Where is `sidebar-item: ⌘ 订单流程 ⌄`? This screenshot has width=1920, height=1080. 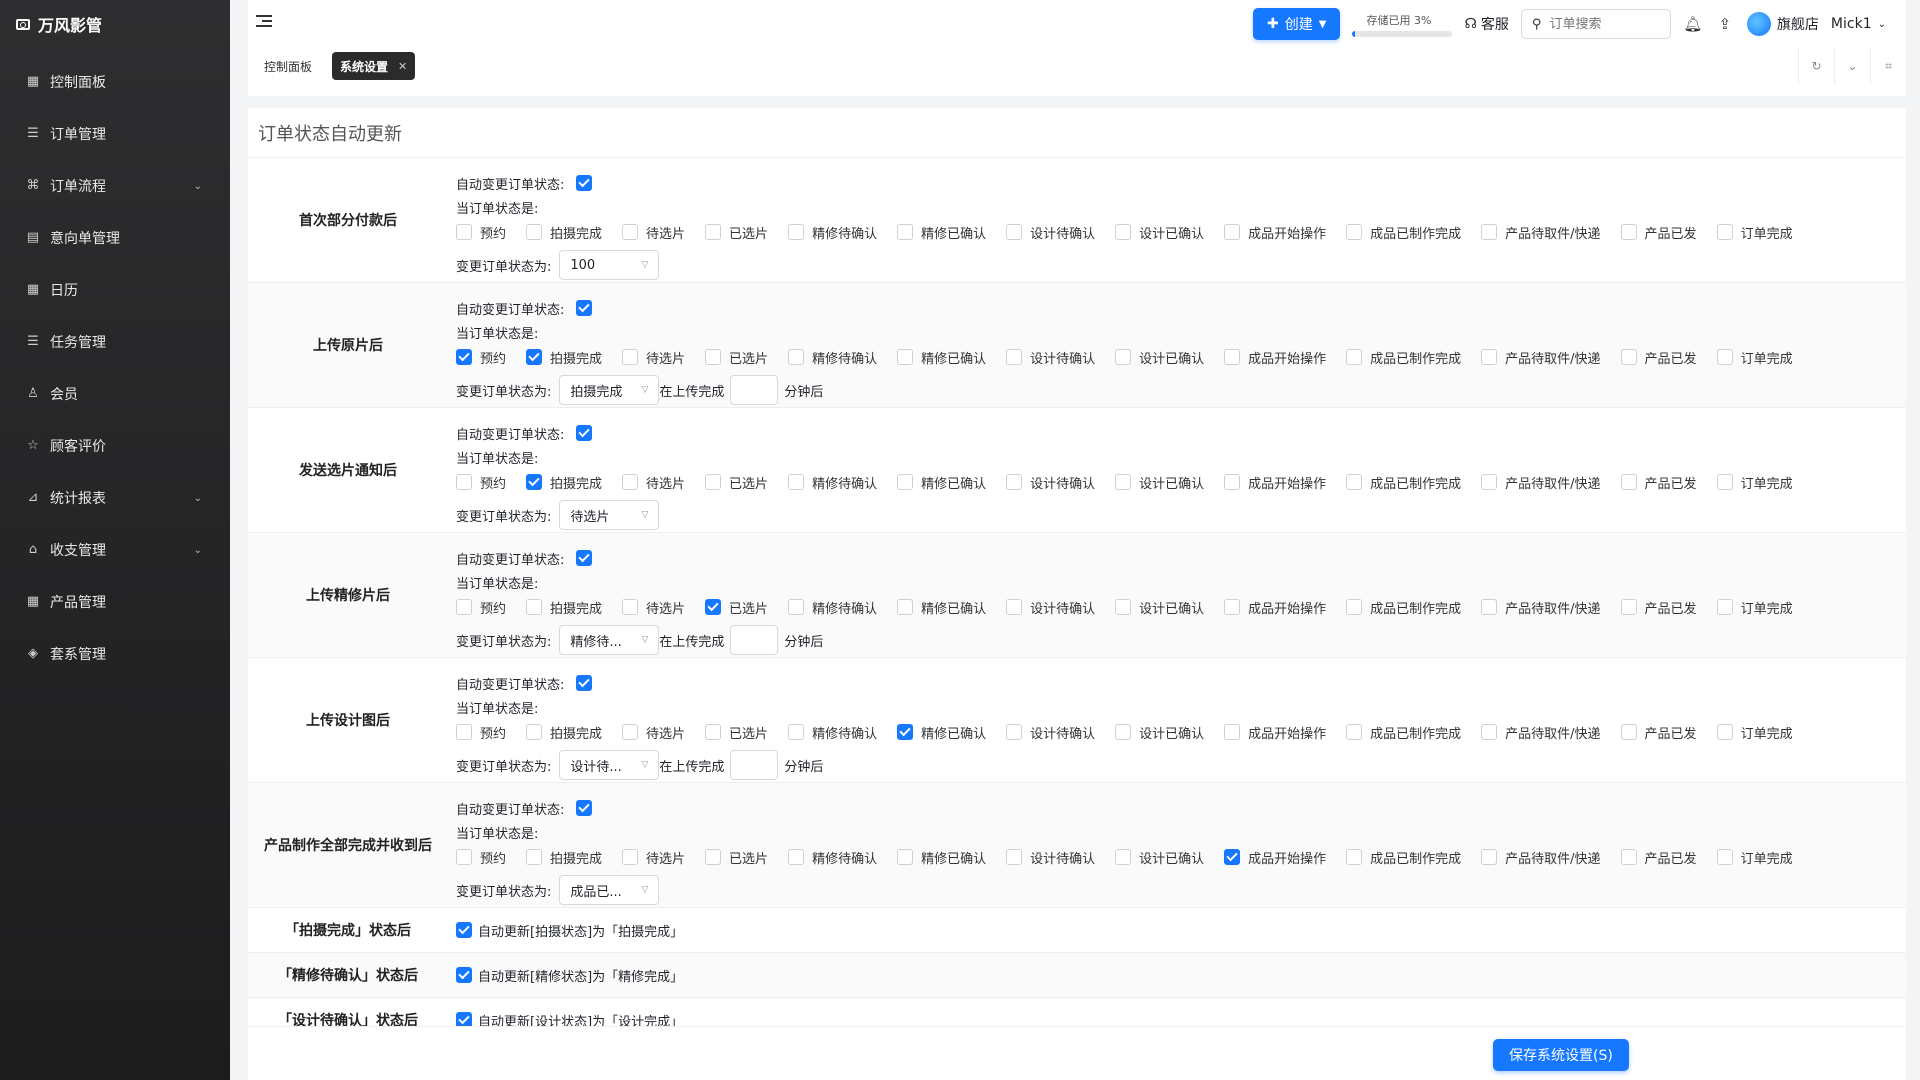
sidebar-item: ⌘ 订单流程 ⌄ is located at coordinates (115, 186).